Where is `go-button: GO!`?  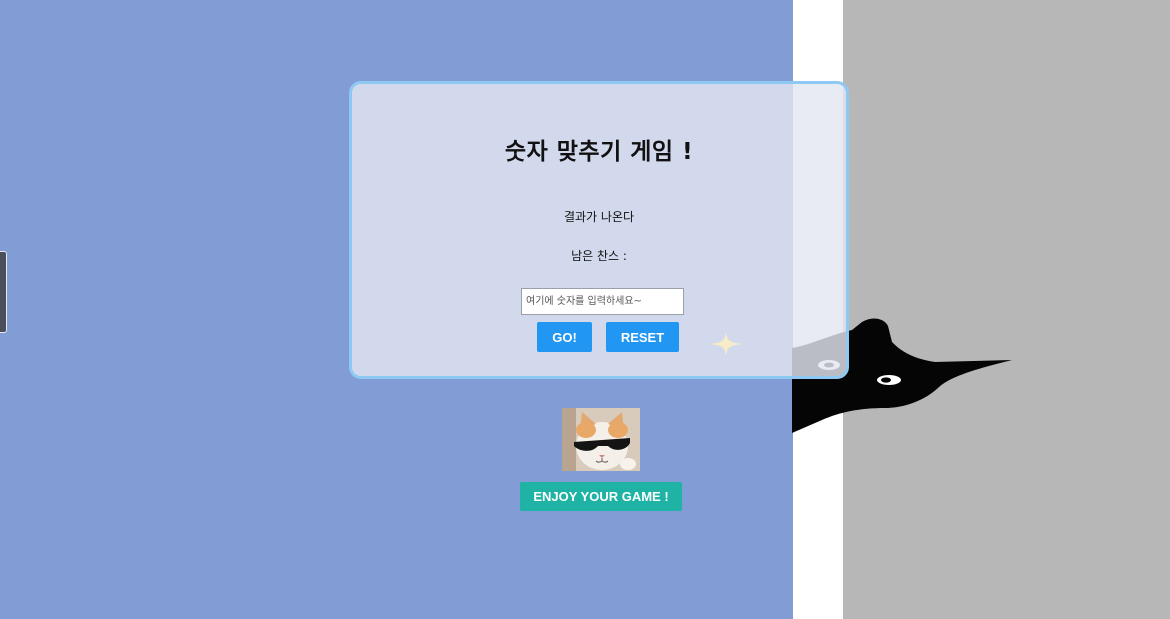 go-button: GO! is located at coordinates (564, 337).